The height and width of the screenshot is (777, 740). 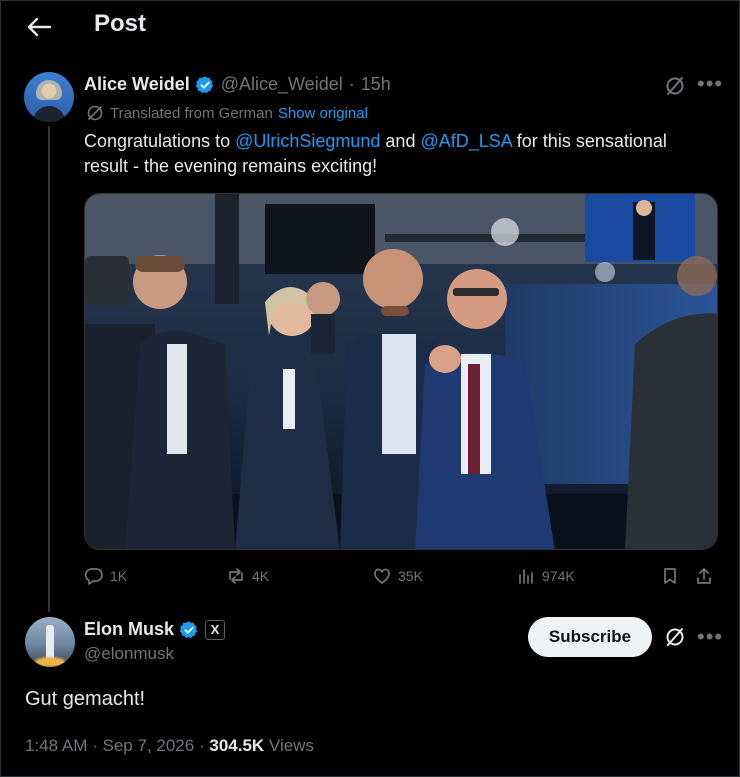 What do you see at coordinates (291, 745) in the screenshot?
I see `reply-views-label: Views` at bounding box center [291, 745].